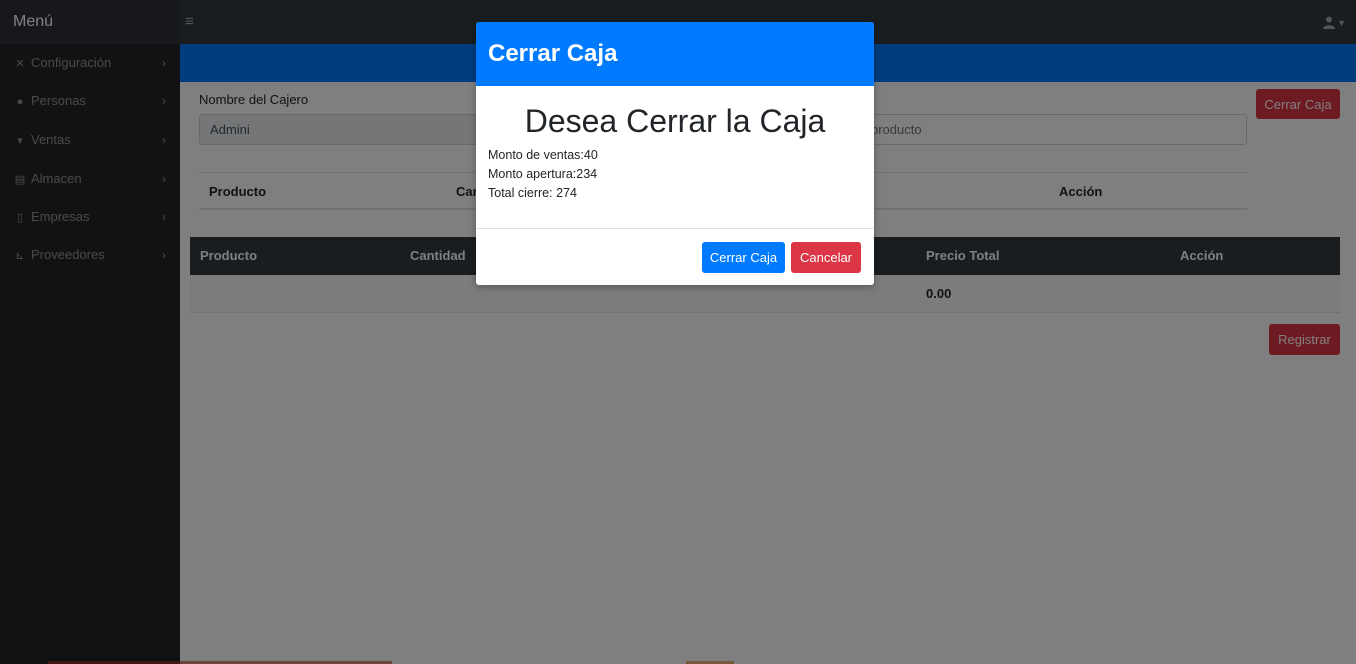 The image size is (1356, 664). I want to click on confirm-cerrar-caja-button: Cerrar Caja, so click(743, 257).